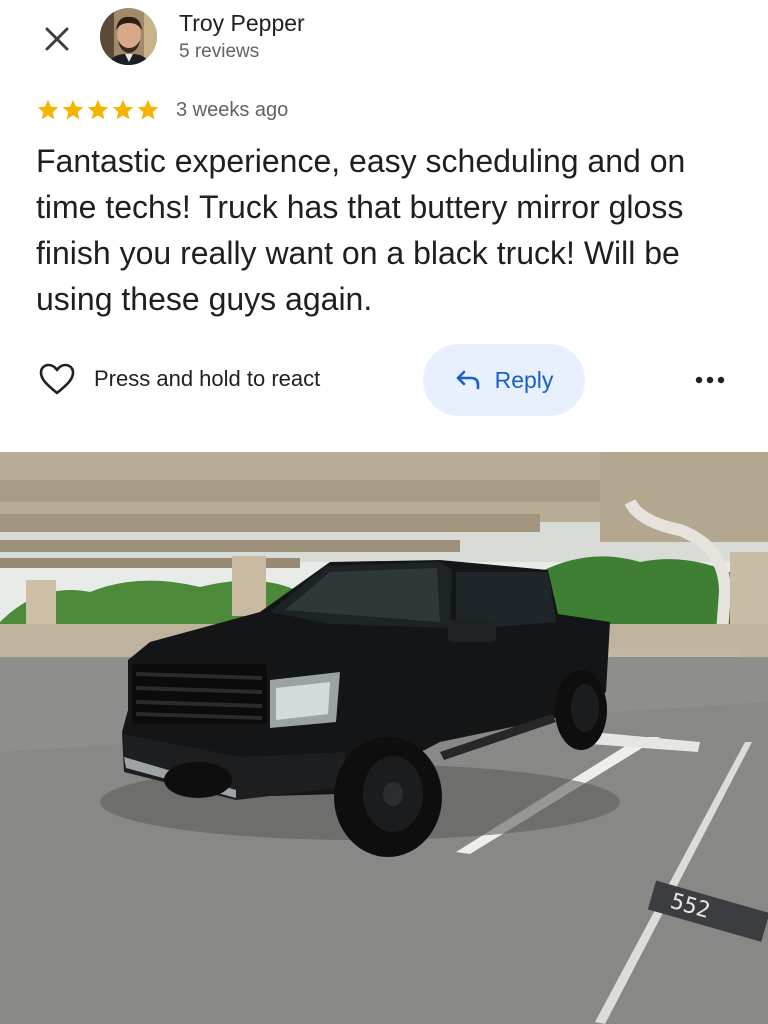  Describe the element at coordinates (384, 380) in the screenshot. I see `review-actions: Press and hold to react Reply` at that location.